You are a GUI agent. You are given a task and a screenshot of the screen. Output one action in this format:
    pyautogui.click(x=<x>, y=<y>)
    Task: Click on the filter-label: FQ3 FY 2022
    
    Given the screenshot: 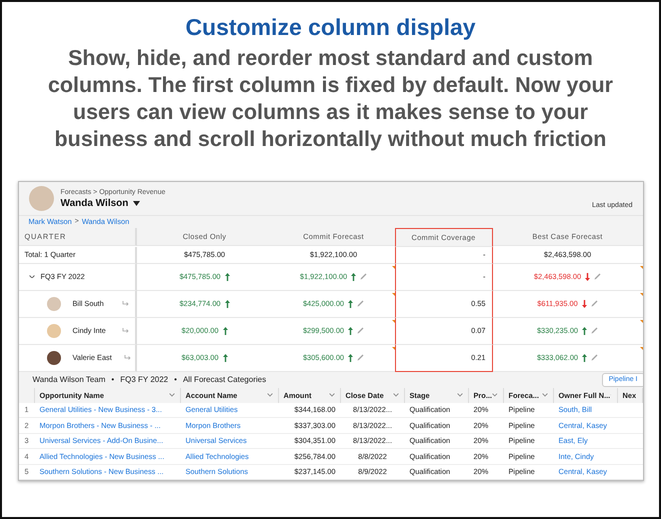 What is the action you would take?
    pyautogui.click(x=144, y=379)
    